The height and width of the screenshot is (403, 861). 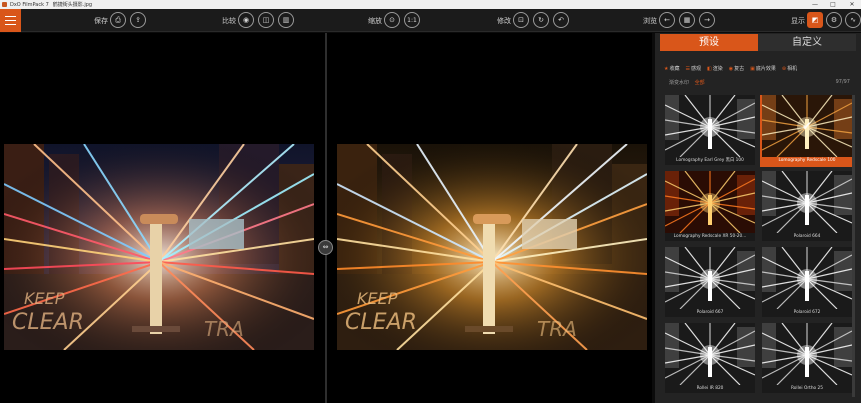 I want to click on arrow-left-icon: ←, so click(x=667, y=20).